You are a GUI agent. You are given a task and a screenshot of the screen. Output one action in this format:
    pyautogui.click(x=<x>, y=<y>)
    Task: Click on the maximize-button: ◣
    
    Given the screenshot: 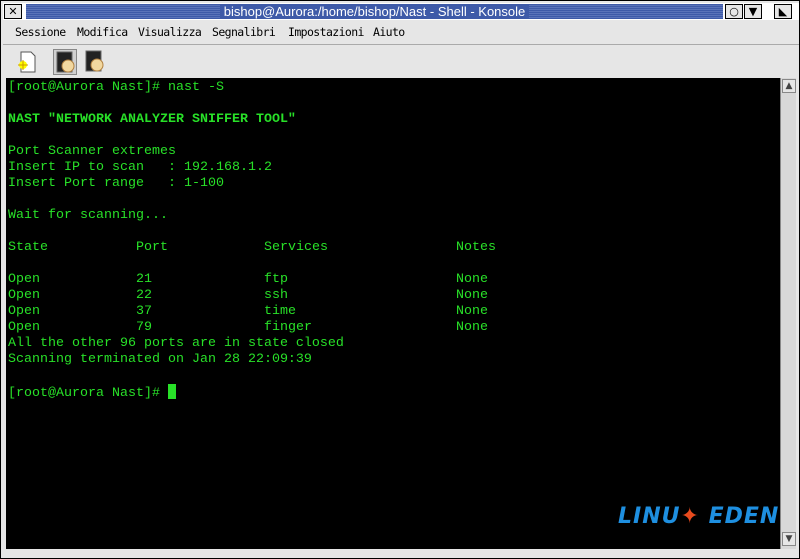 What is the action you would take?
    pyautogui.click(x=783, y=11)
    